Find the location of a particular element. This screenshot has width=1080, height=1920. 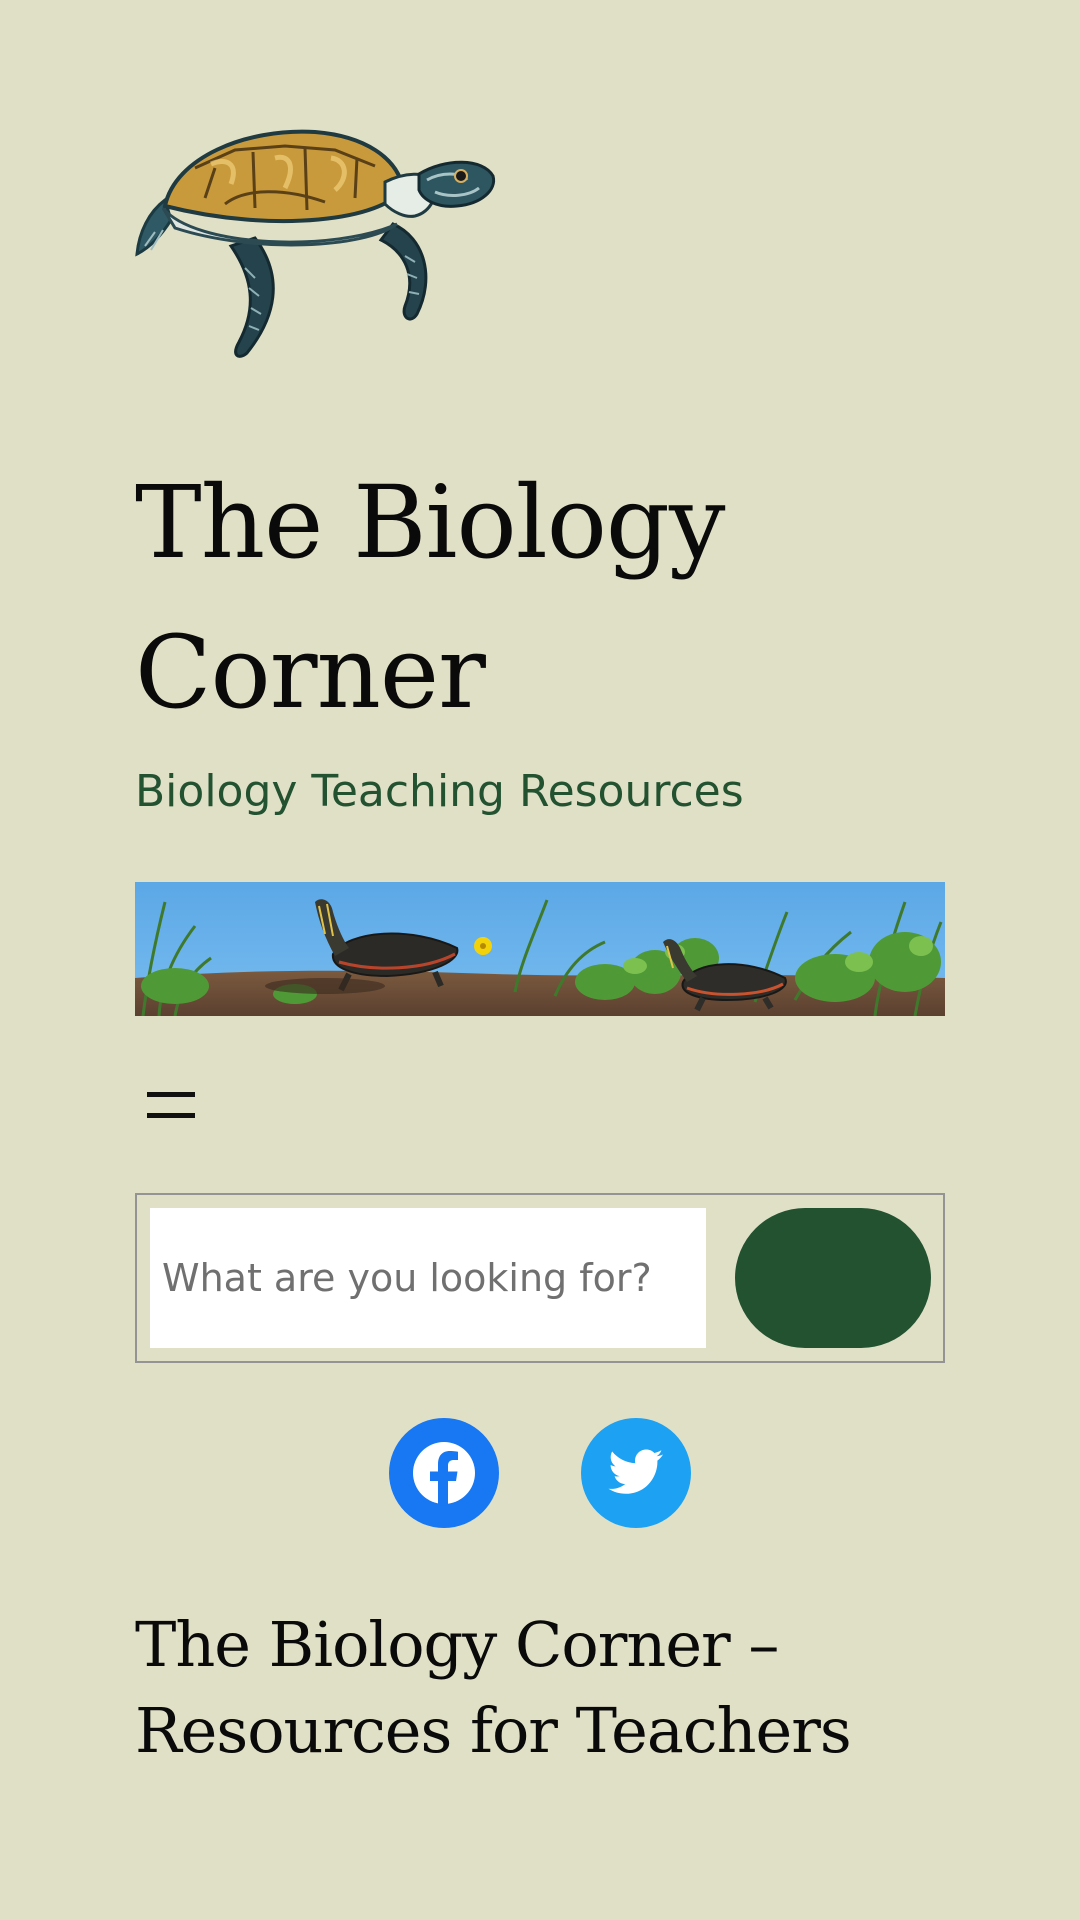

site-title: The Biology Corner is located at coordinates (540, 598).